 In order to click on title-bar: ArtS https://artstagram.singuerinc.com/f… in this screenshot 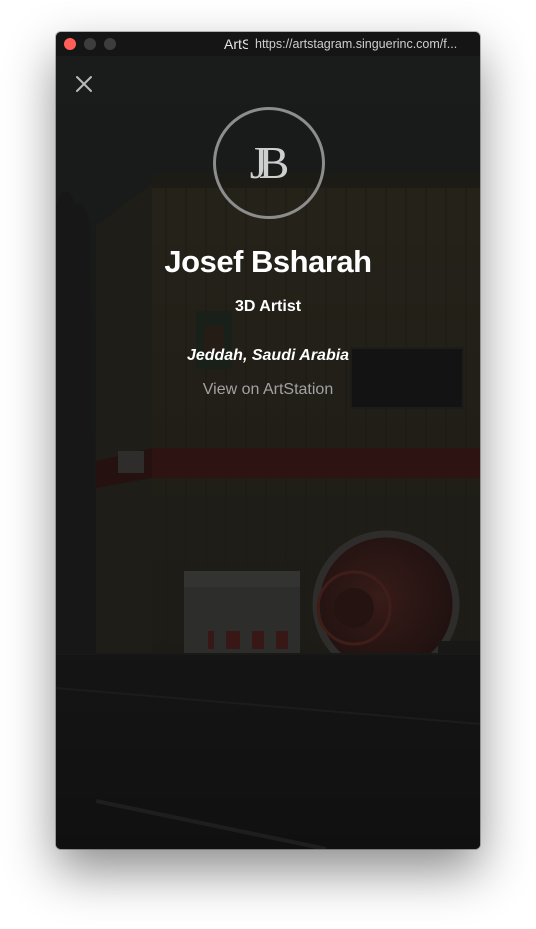, I will do `click(268, 44)`.